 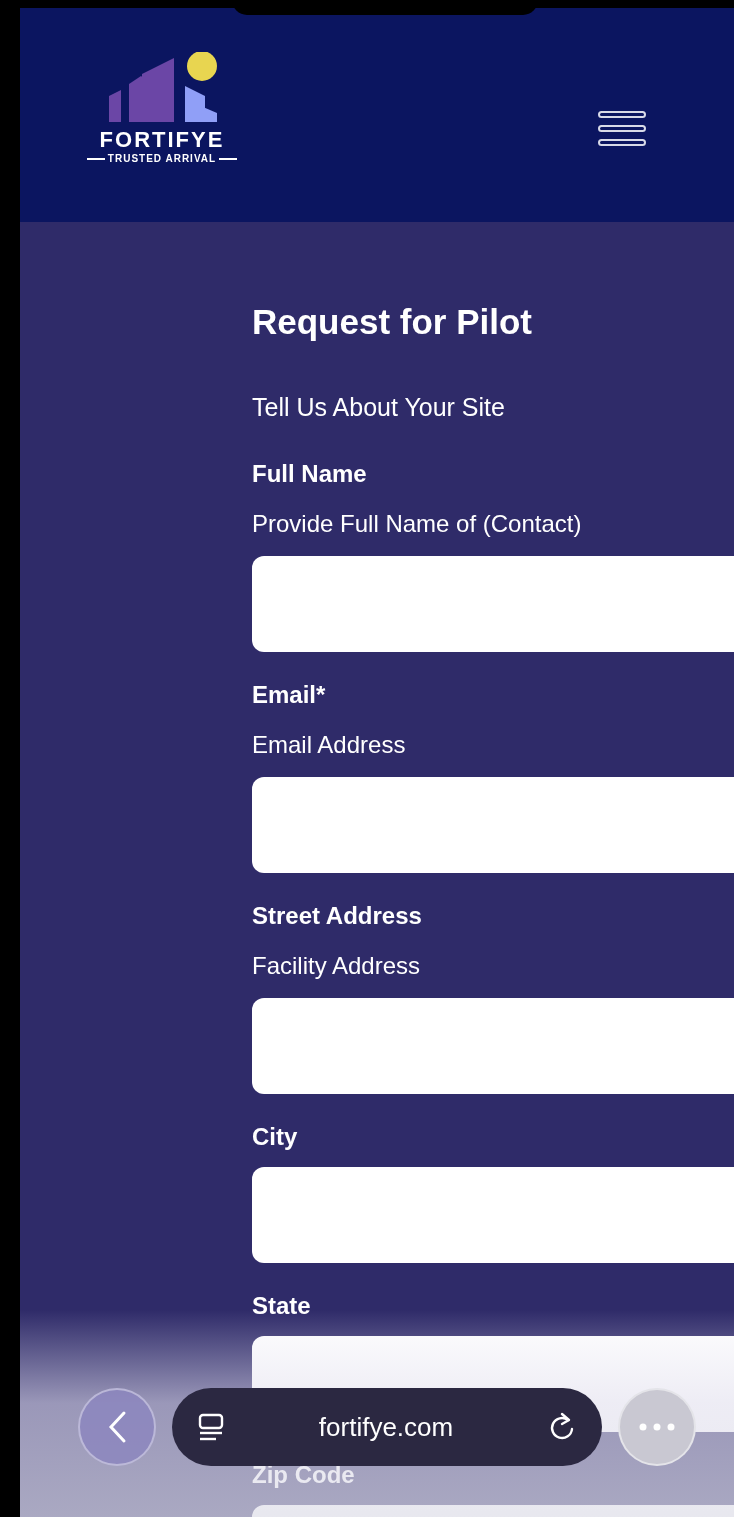 I want to click on form-title: Request for Pilot, so click(x=393, y=322).